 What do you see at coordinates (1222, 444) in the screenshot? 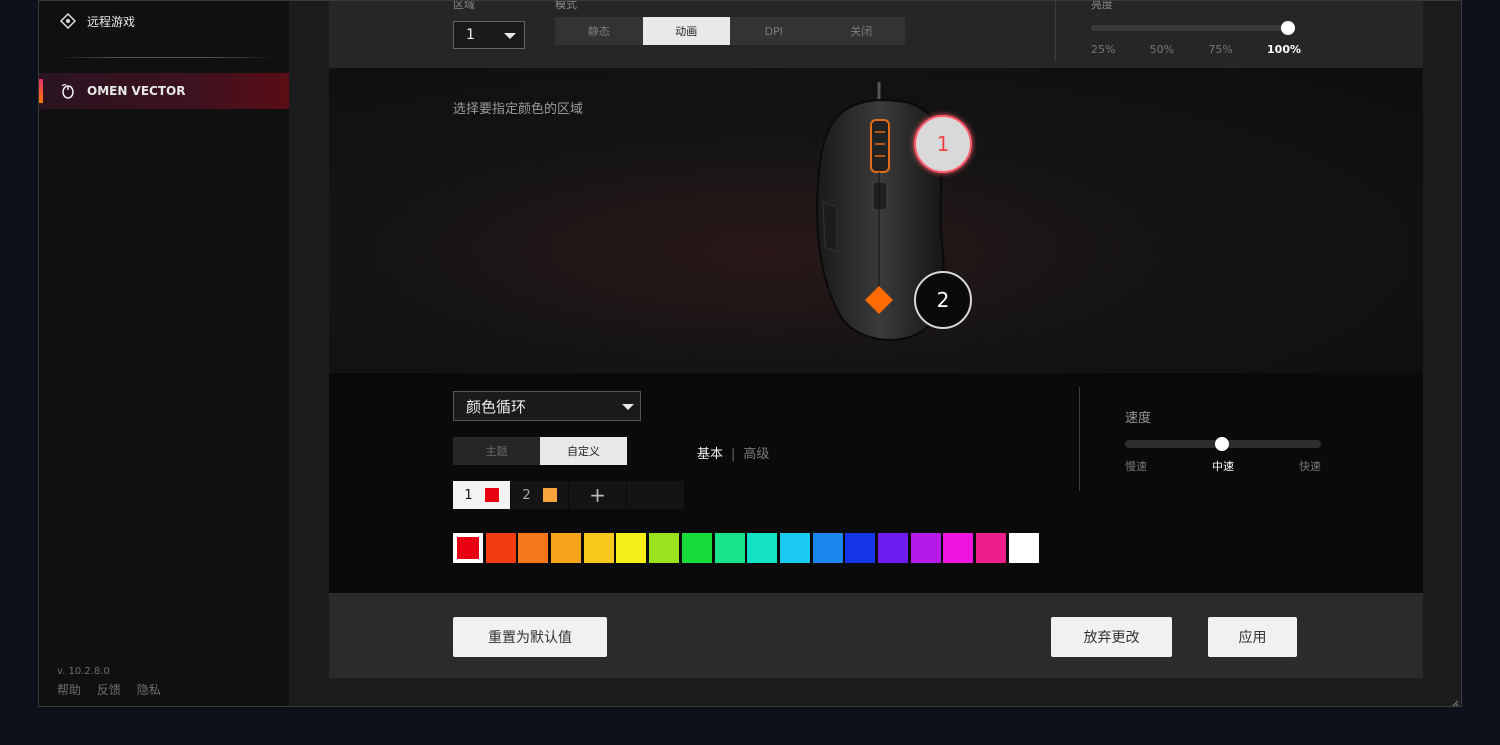
I see `speed-slider-handle` at bounding box center [1222, 444].